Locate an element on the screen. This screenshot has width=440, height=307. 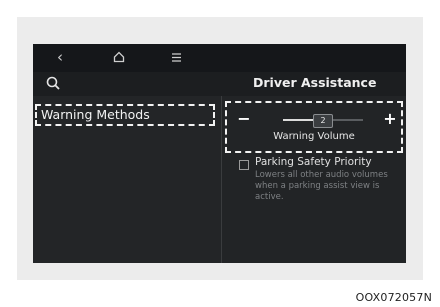
search-icon is located at coordinates (54, 84).